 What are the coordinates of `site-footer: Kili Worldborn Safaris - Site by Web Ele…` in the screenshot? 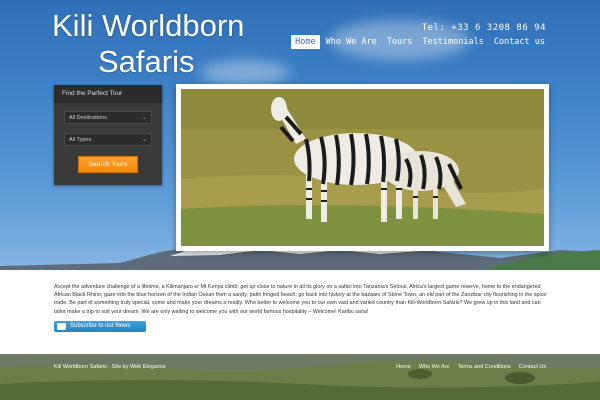 It's located at (300, 377).